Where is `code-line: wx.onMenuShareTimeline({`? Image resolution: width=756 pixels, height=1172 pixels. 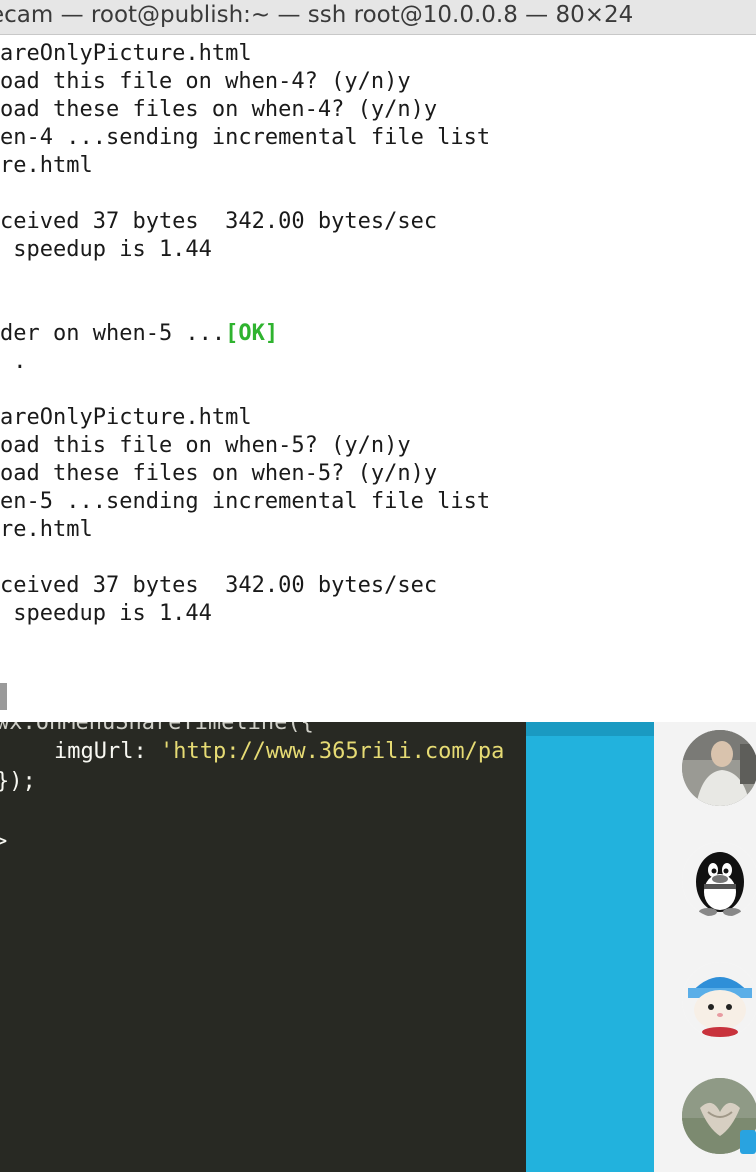
code-line: wx.onMenuShareTimeline({ is located at coordinates (157, 728).